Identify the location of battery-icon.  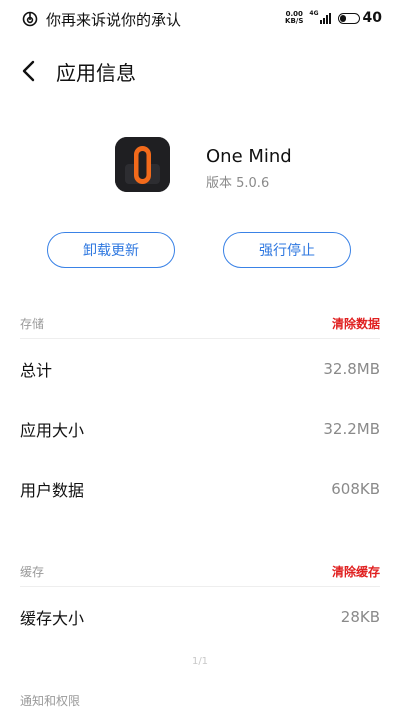
(348, 18).